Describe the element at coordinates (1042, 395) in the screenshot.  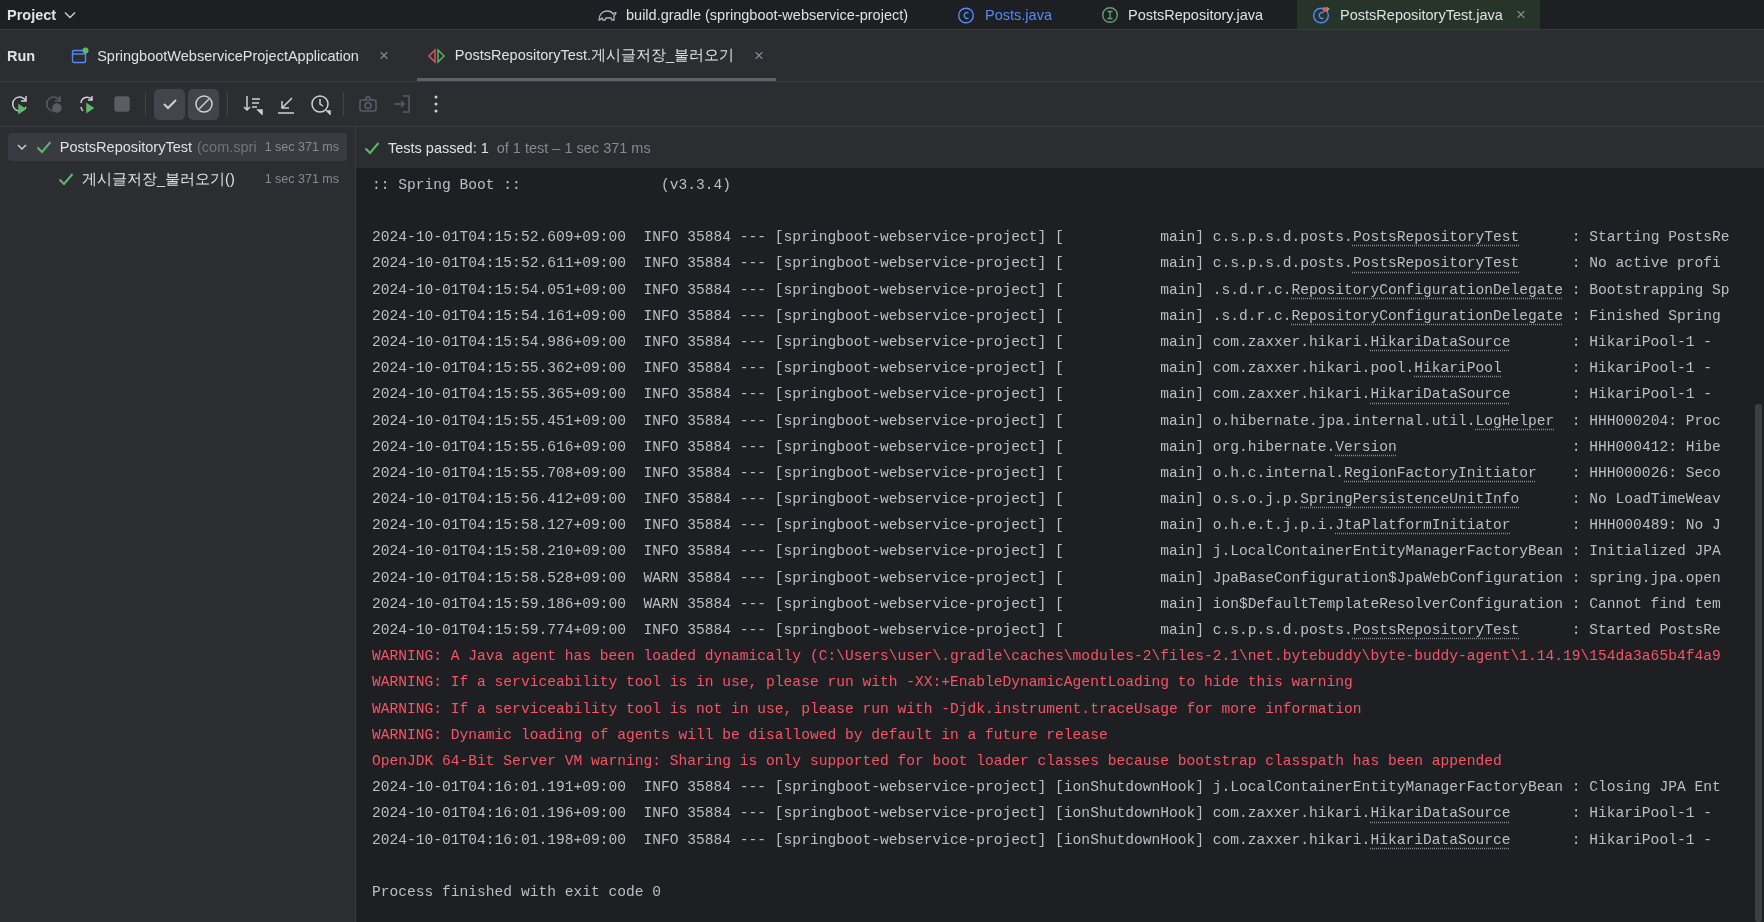
I see `log-line: 2024-10-01T04:15:55.365+09:00 INFO 35884 --- [springboot-webservice-project] [ main] com.zaxxer.hikari.HikariDataSource : HikariPool-1 -` at that location.